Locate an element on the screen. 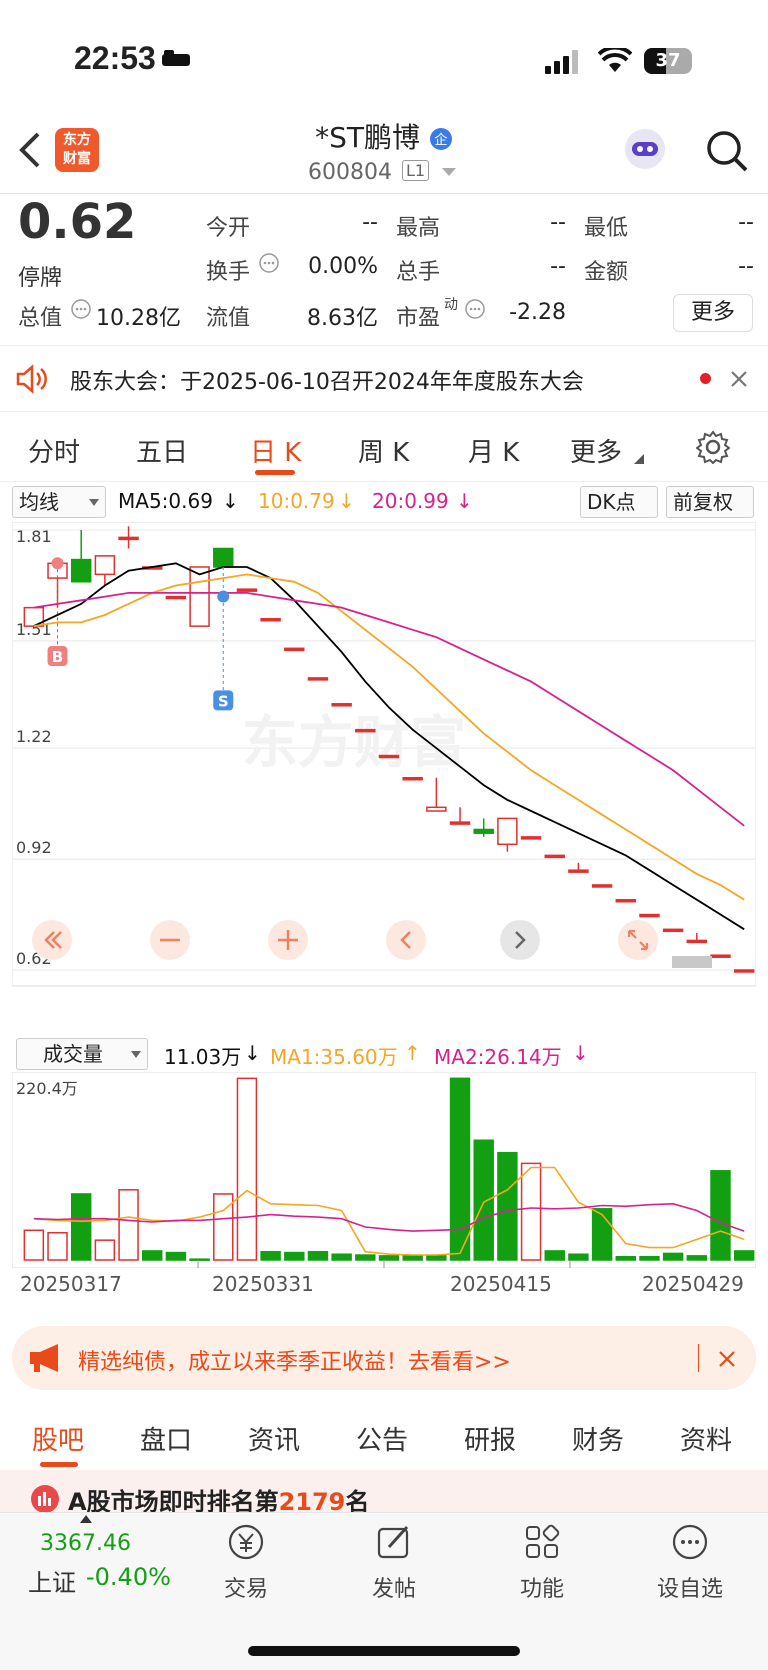 This screenshot has width=768, height=1670. market-rank-row: A股市场即时排名第2179名 is located at coordinates (384, 1491).